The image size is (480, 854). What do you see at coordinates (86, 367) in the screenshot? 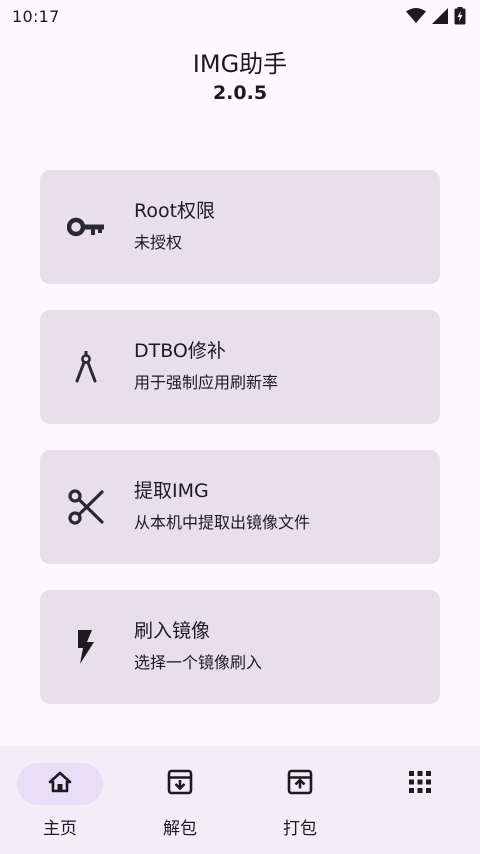
I see `compass-icon` at bounding box center [86, 367].